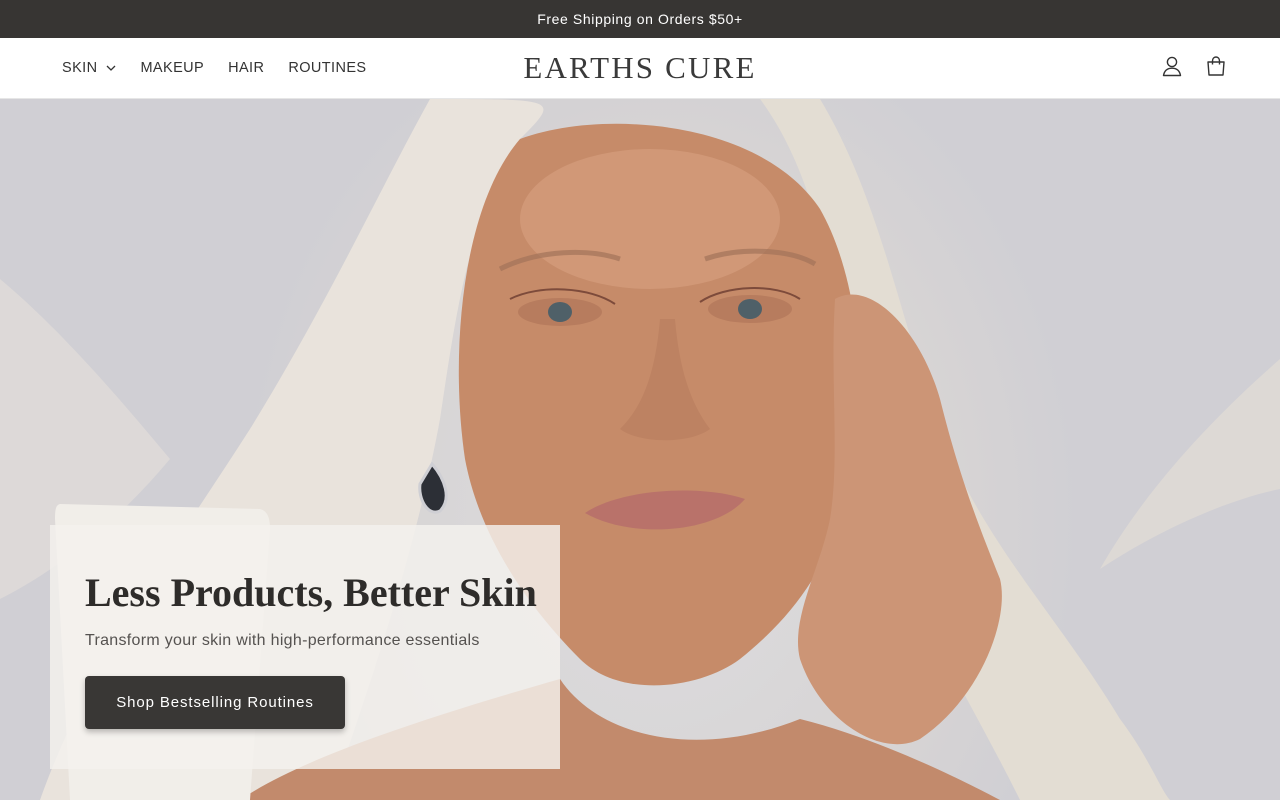  I want to click on account-icon, so click(1172, 68).